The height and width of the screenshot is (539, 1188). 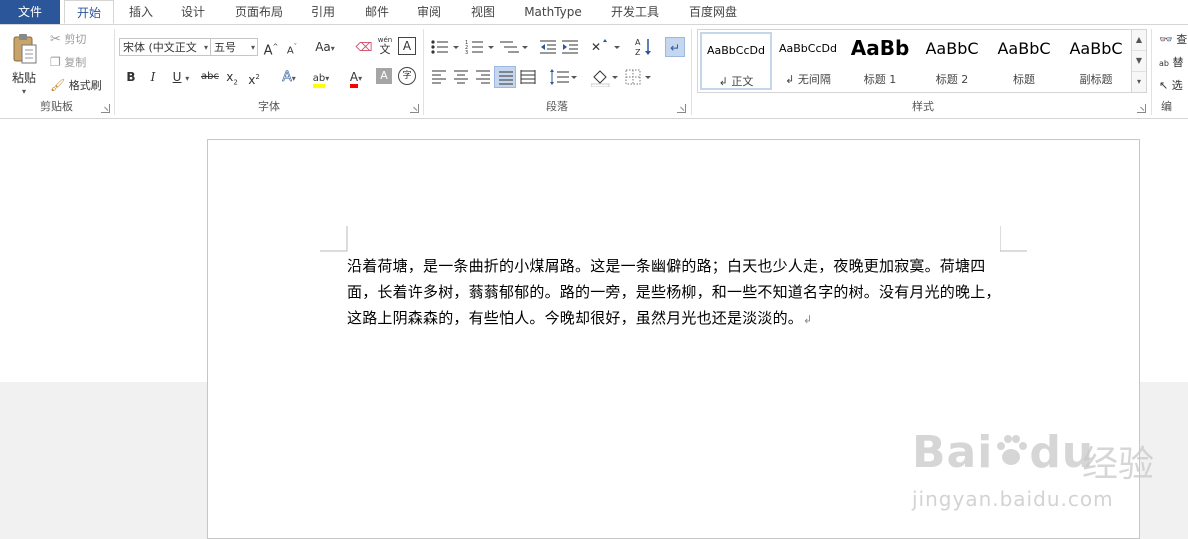 I want to click on borders-icon, so click(x=640, y=78).